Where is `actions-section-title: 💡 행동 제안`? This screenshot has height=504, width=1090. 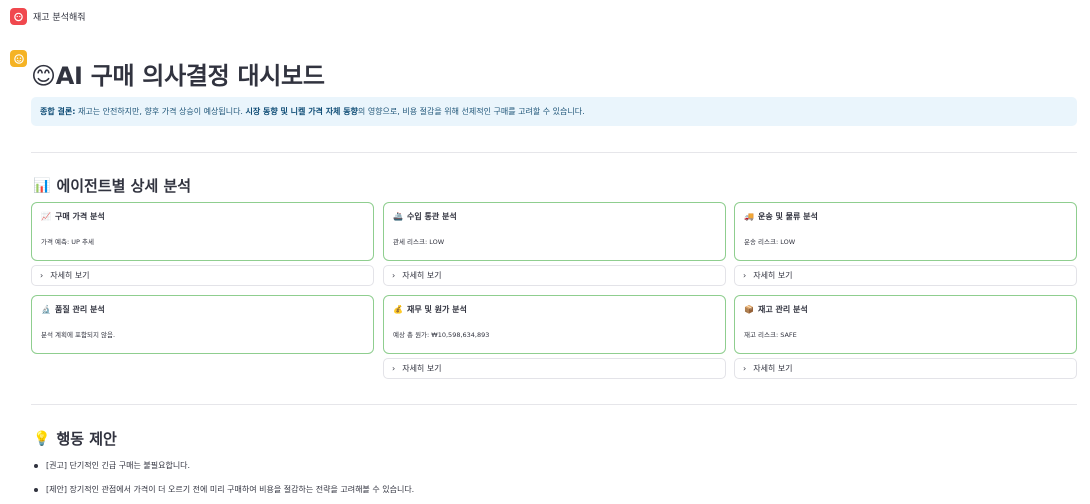
actions-section-title: 💡 행동 제안 is located at coordinates (75, 438).